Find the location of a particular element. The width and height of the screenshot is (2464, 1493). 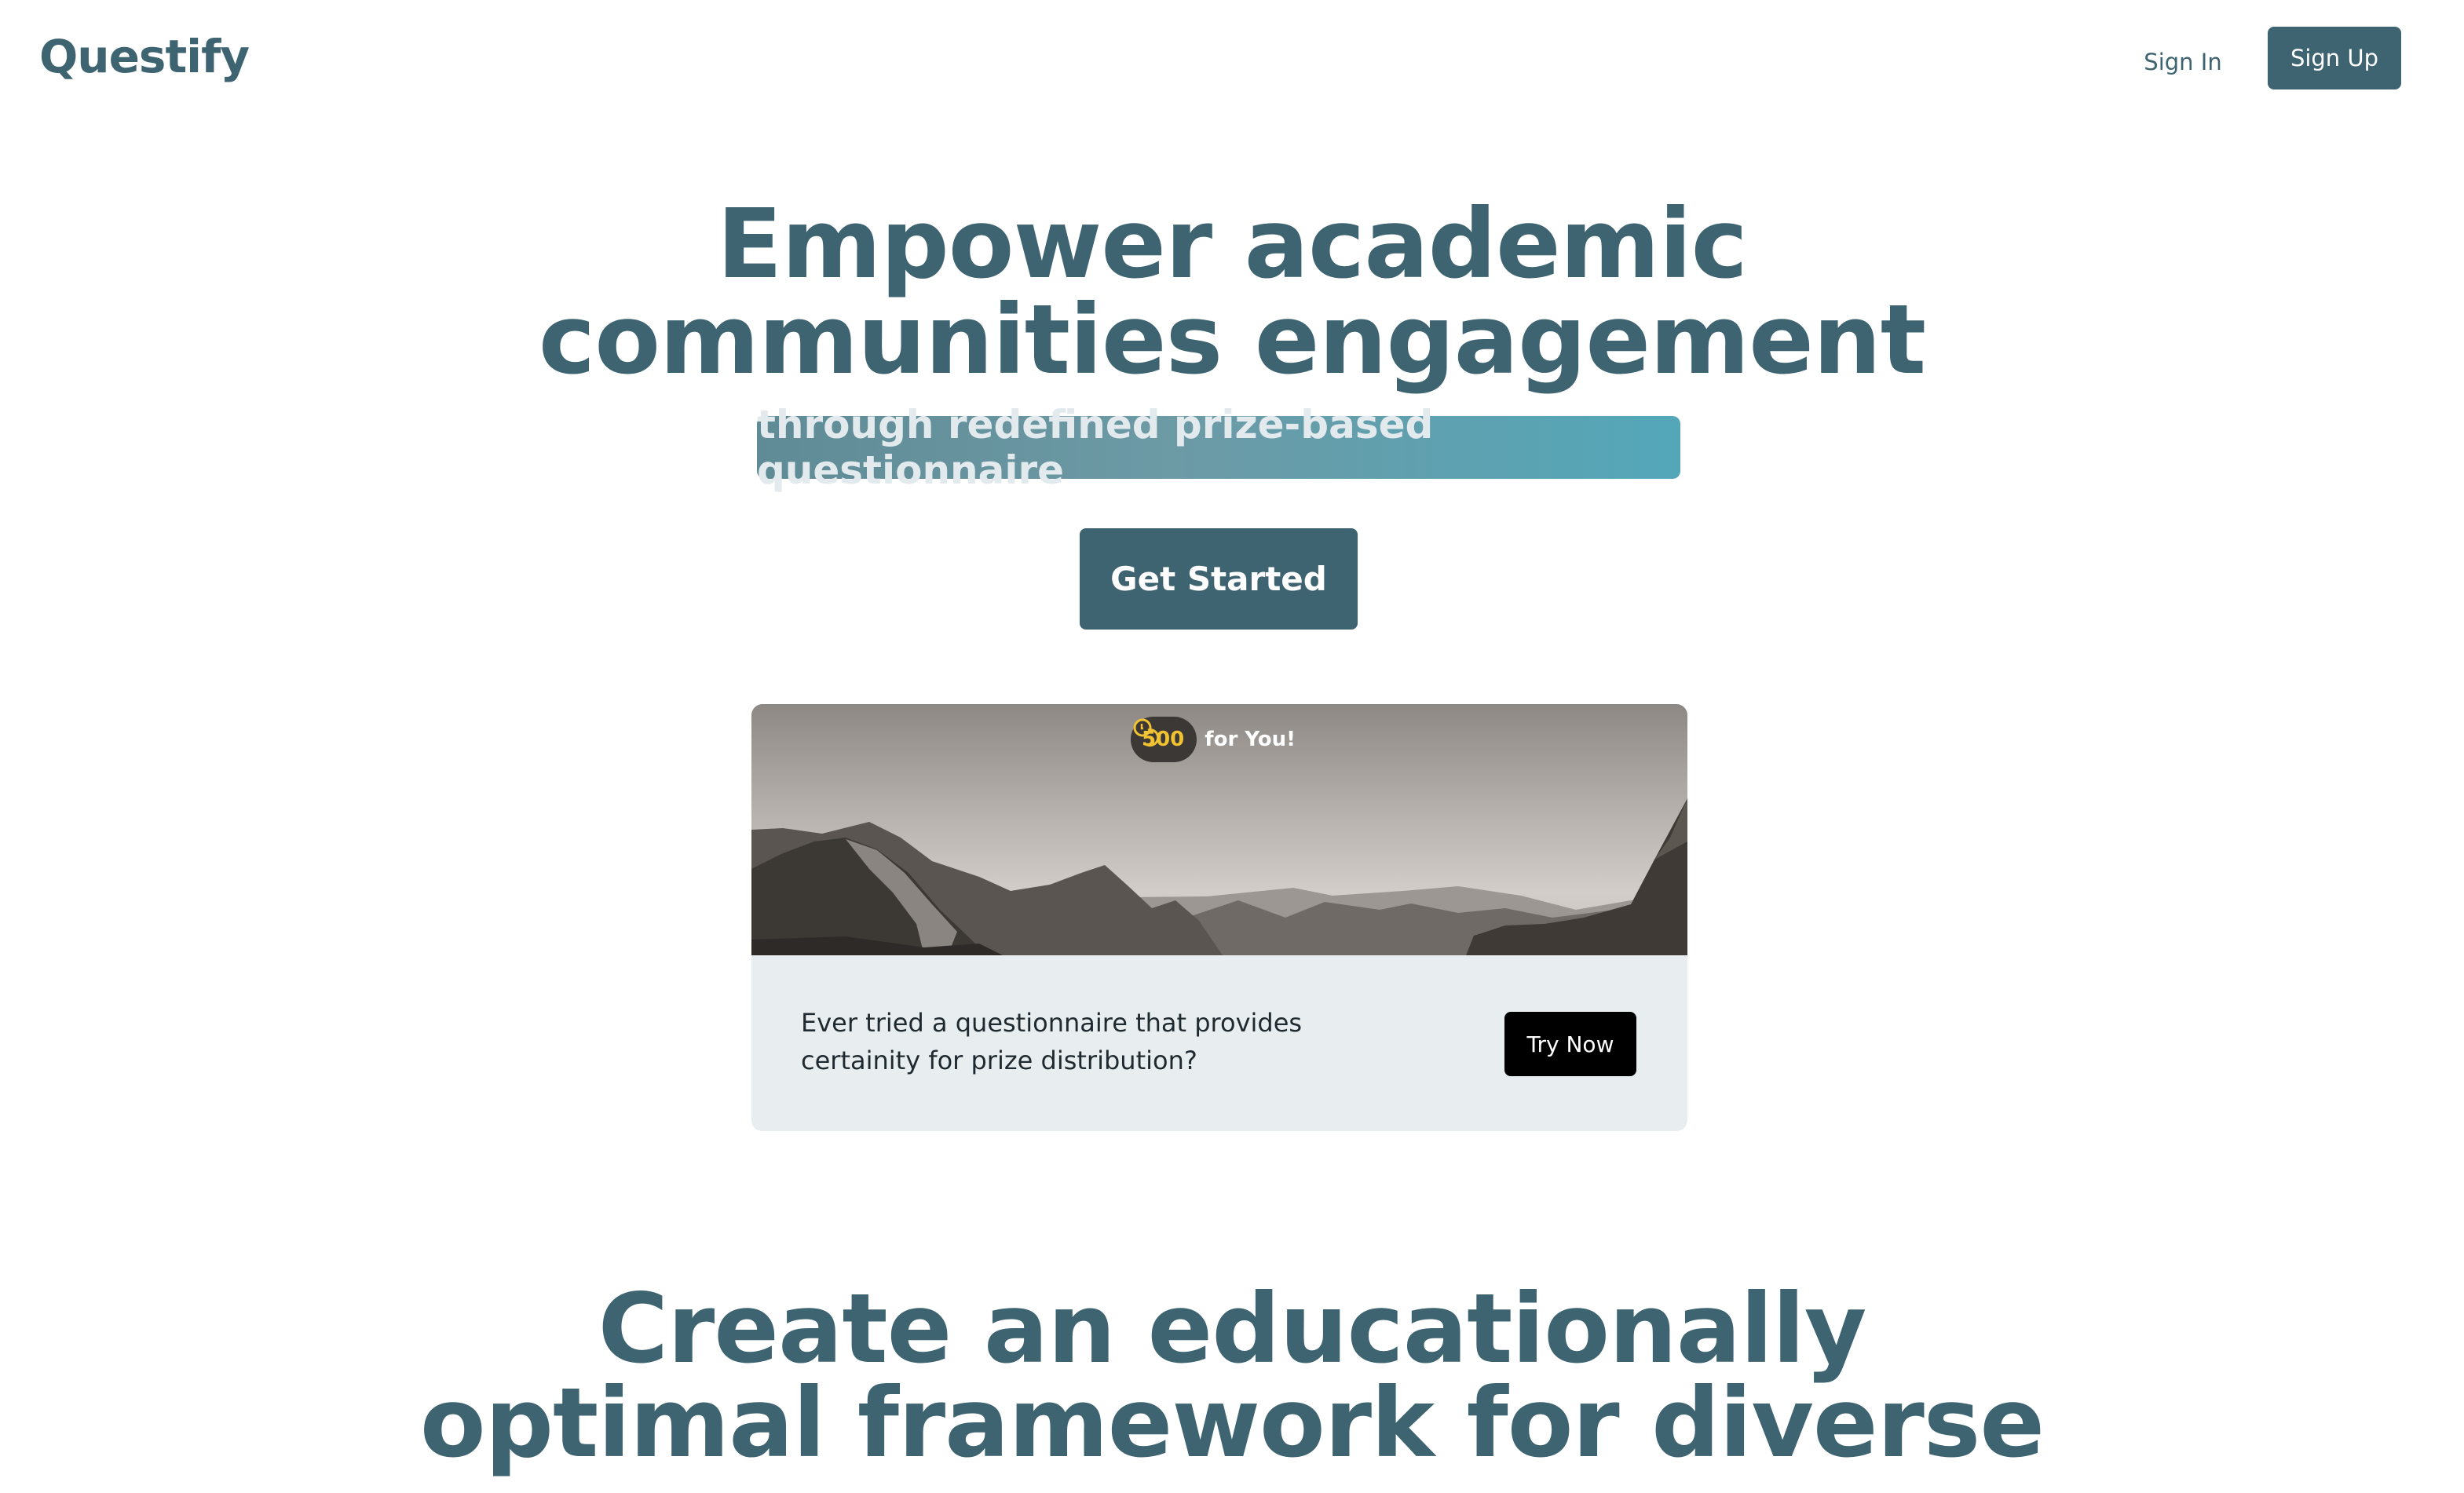

section-title-line-1: Create an educationally is located at coordinates (1233, 1329).